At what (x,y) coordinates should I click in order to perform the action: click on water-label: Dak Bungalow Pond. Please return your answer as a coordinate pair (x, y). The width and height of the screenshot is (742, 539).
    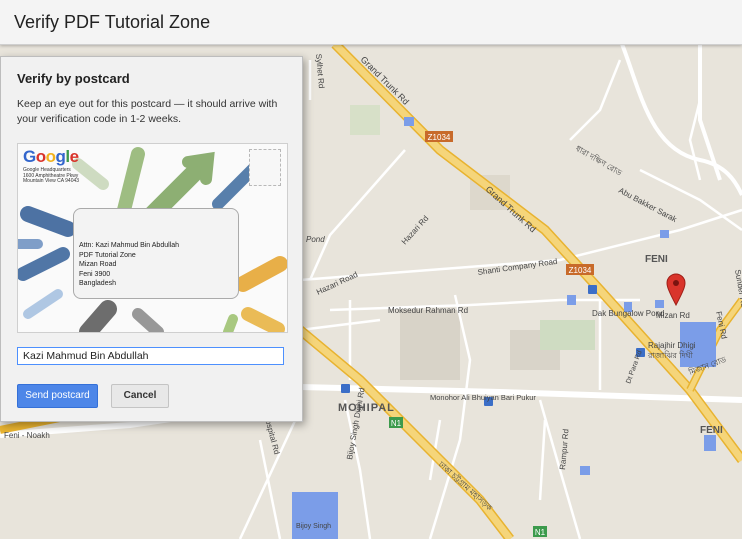
    Looking at the image, I should click on (628, 313).